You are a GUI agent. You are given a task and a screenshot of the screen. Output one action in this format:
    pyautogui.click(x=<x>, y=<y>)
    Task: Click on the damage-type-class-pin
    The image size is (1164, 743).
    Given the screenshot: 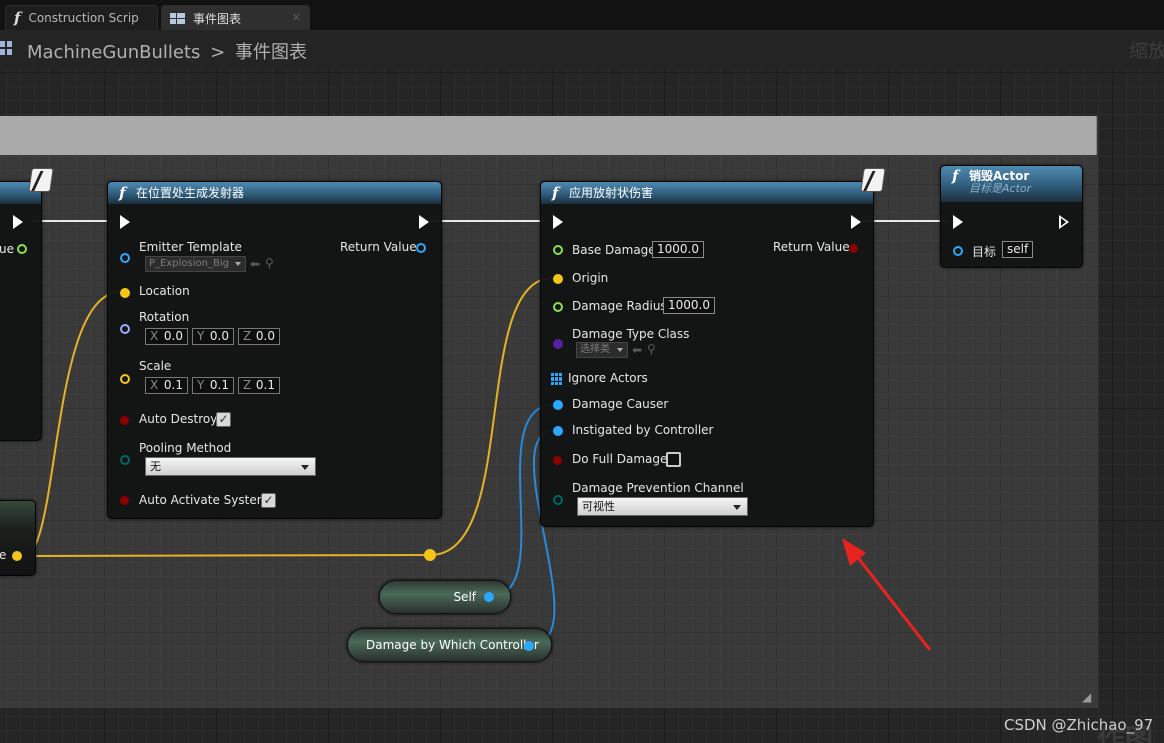 What is the action you would take?
    pyautogui.click(x=558, y=344)
    